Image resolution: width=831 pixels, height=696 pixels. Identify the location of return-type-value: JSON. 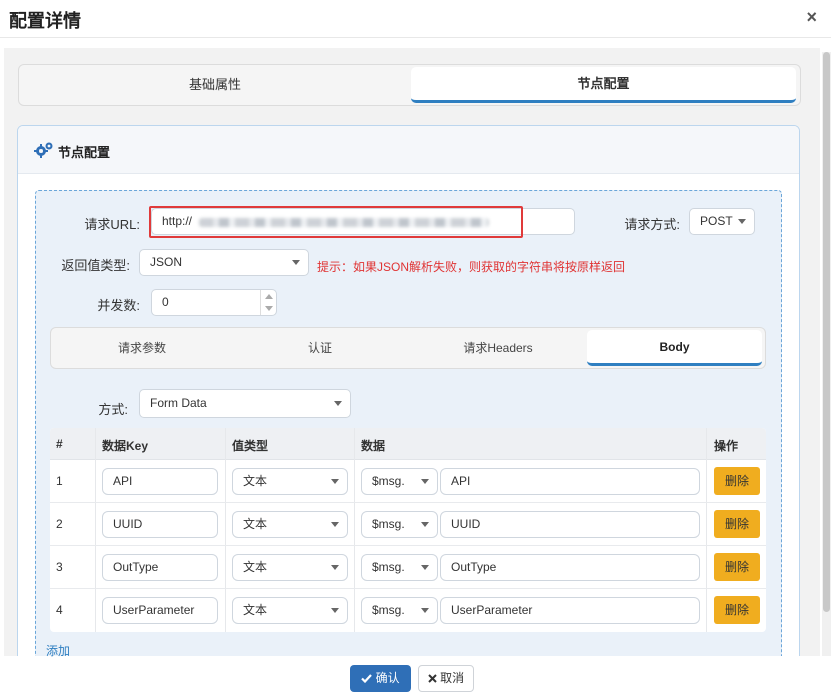
(166, 262).